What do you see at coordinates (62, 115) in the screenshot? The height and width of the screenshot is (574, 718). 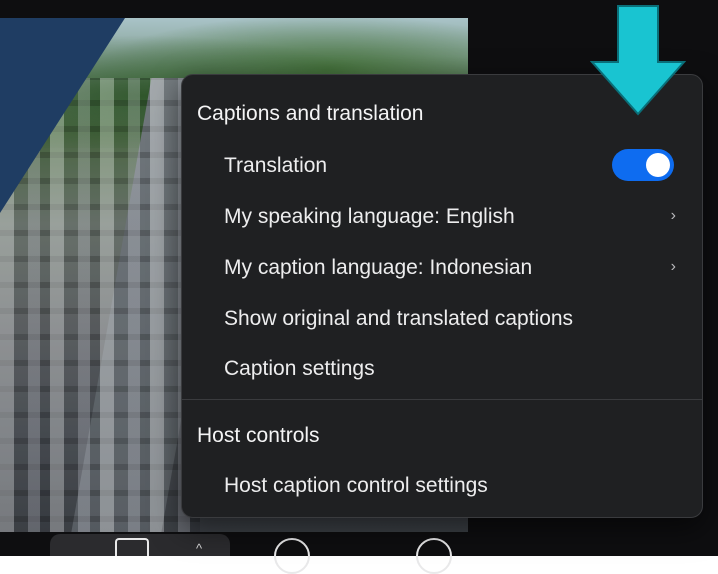 I see `logo-wedge` at bounding box center [62, 115].